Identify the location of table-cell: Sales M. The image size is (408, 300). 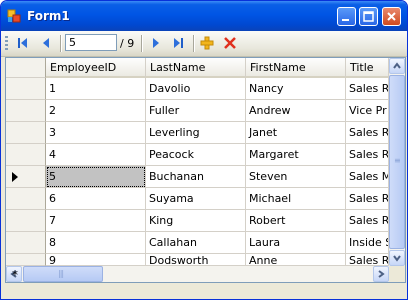
(367, 177).